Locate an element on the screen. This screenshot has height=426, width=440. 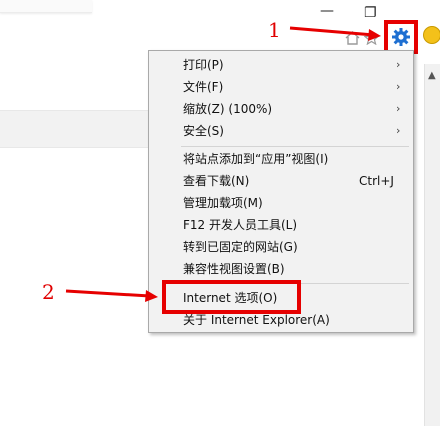
menu-item-pinned-sites: 转到已固定的网站(G) is located at coordinates (281, 247).